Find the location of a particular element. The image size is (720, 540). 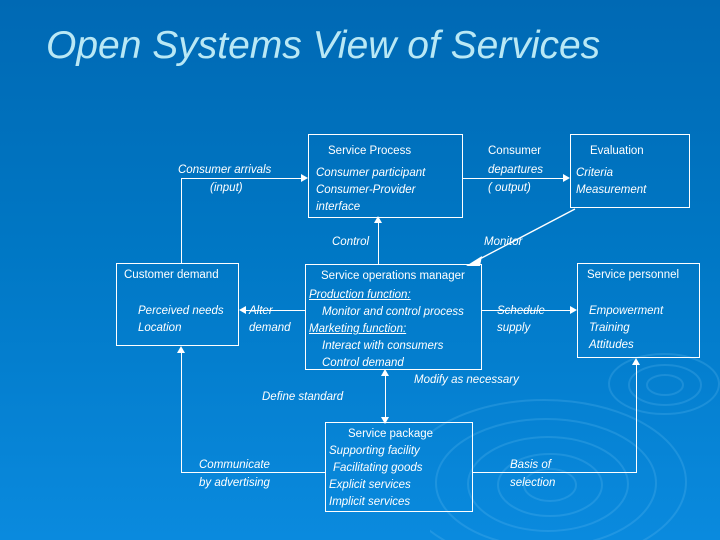

service-process-line-1: Consumer participant is located at coordinates (371, 173).